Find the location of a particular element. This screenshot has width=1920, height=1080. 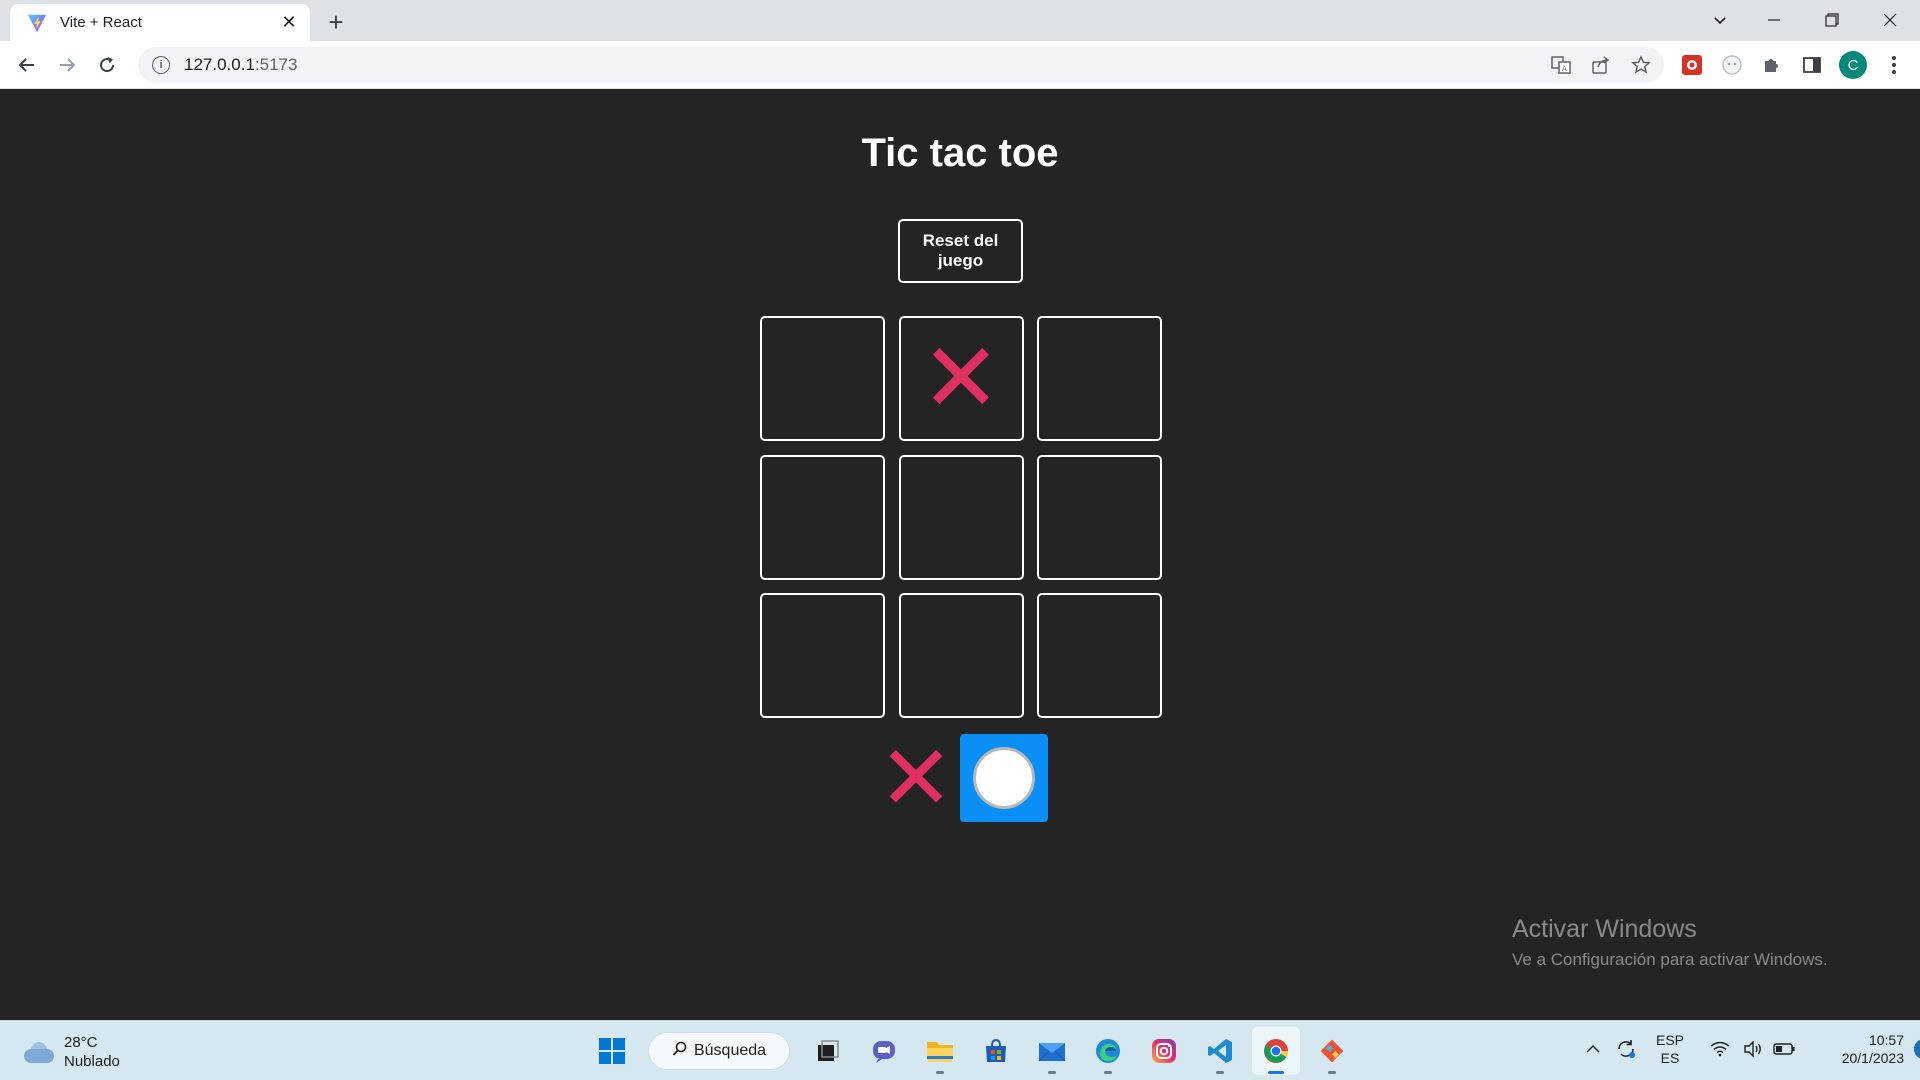

git-icon is located at coordinates (1332, 1051).